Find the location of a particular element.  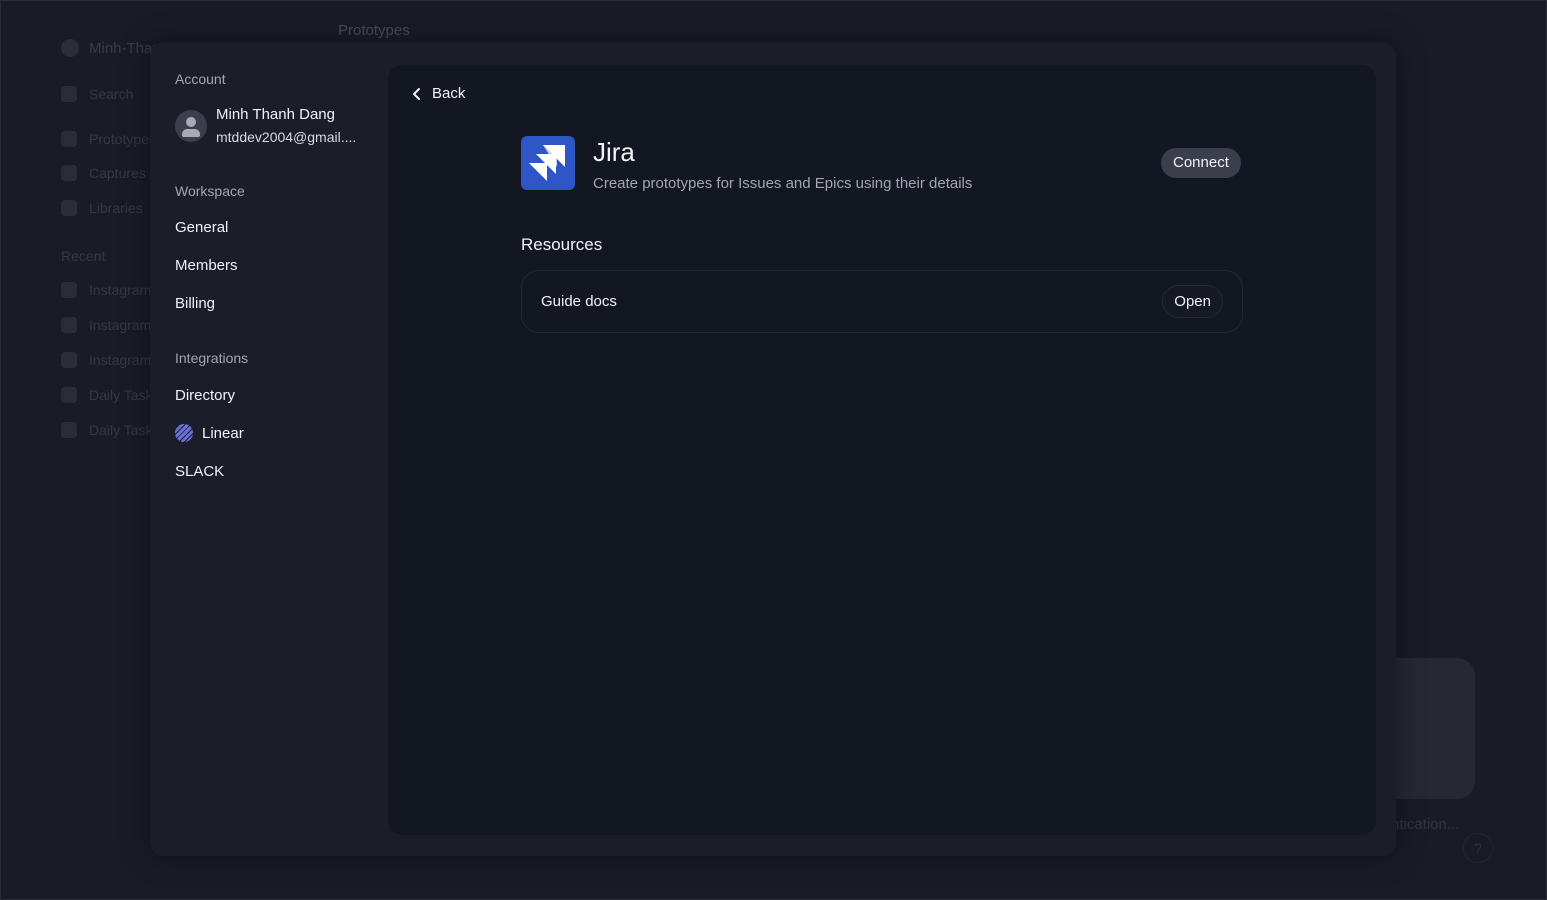

nav-label: Prototypes is located at coordinates (122, 139).